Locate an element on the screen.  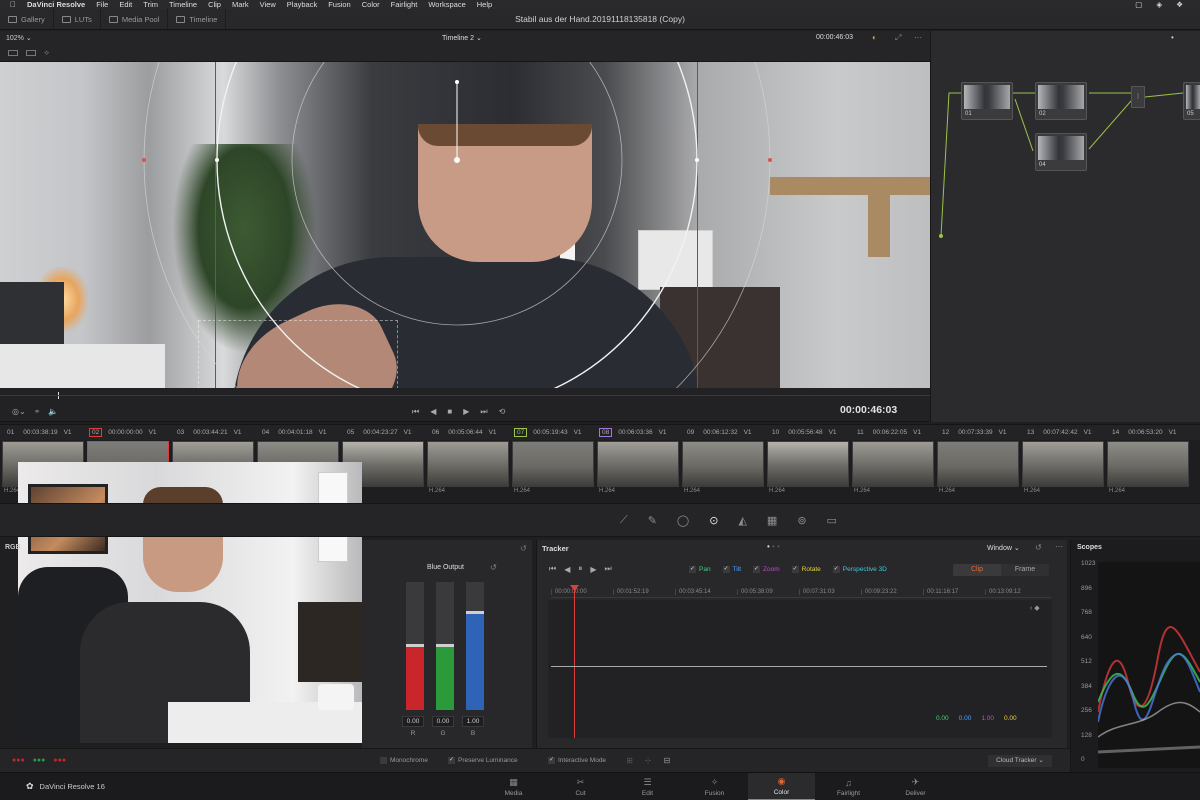
mixer-knob-r is located at coordinates (415, 645).